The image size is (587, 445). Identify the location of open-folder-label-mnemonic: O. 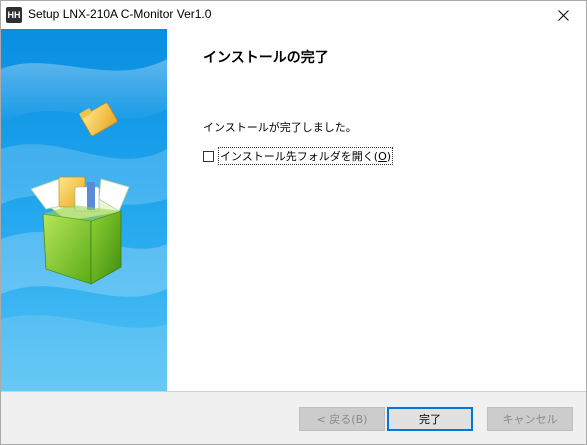
(382, 156).